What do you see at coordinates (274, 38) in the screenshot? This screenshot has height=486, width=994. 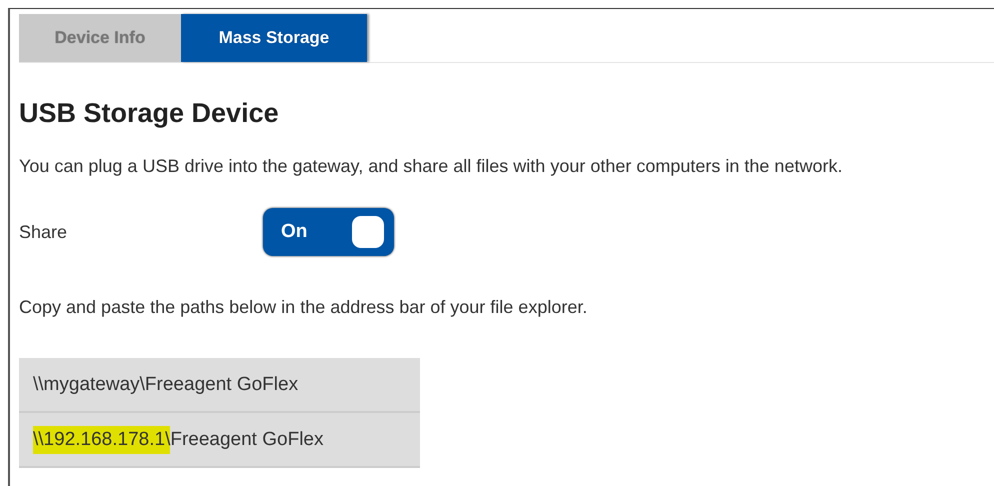 I see `tab: Mass Storage` at bounding box center [274, 38].